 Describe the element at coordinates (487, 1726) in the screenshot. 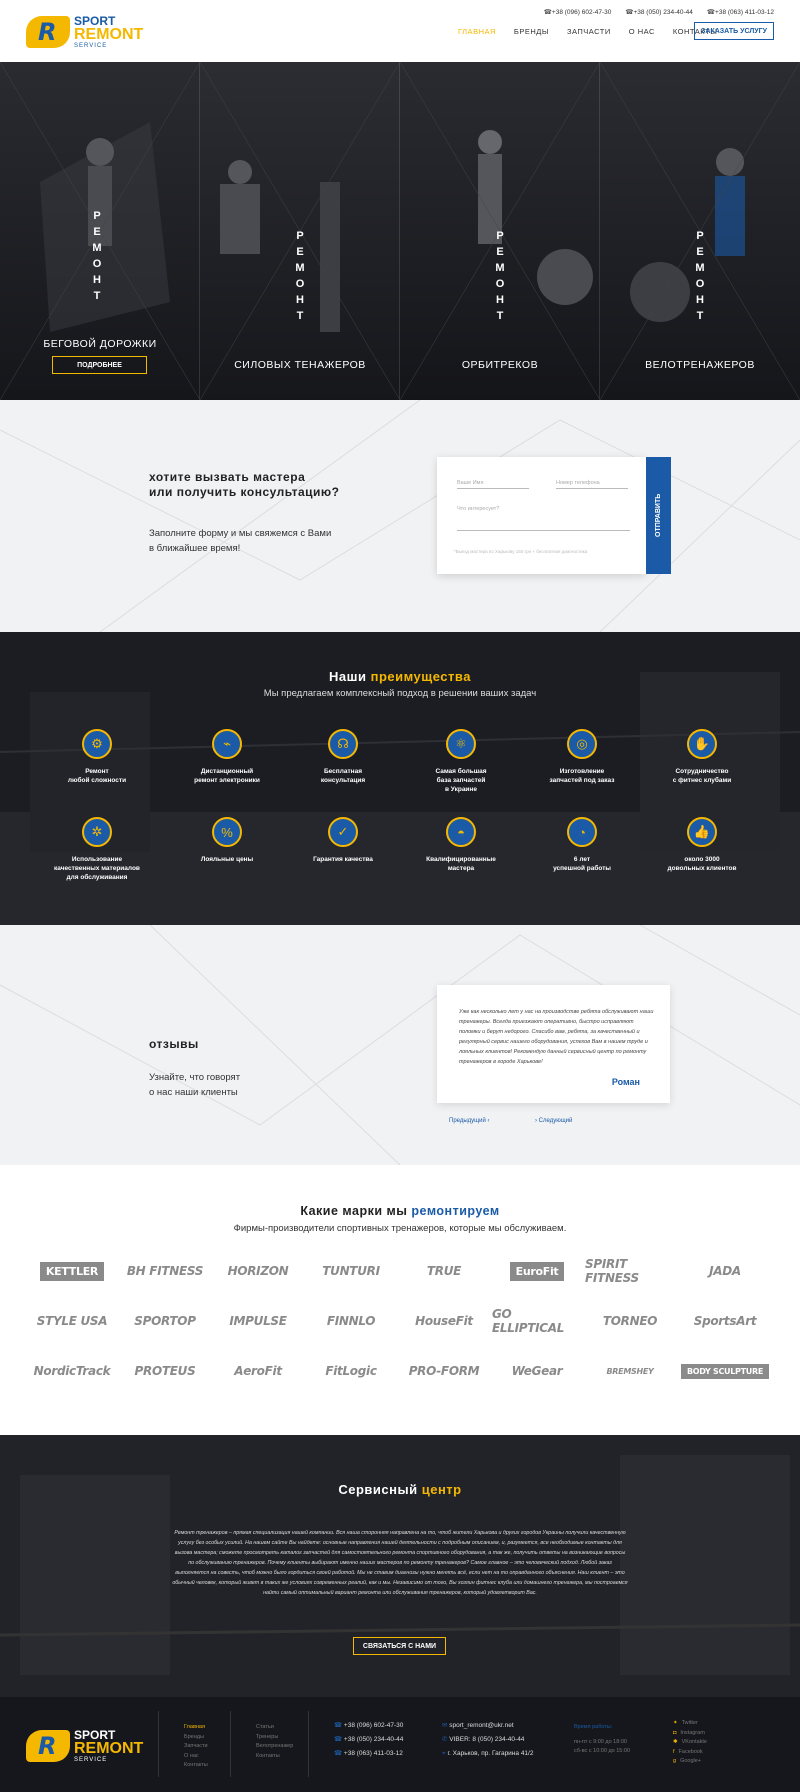

I see `footer-email: ✉ sport_remont@ukr.net` at that location.